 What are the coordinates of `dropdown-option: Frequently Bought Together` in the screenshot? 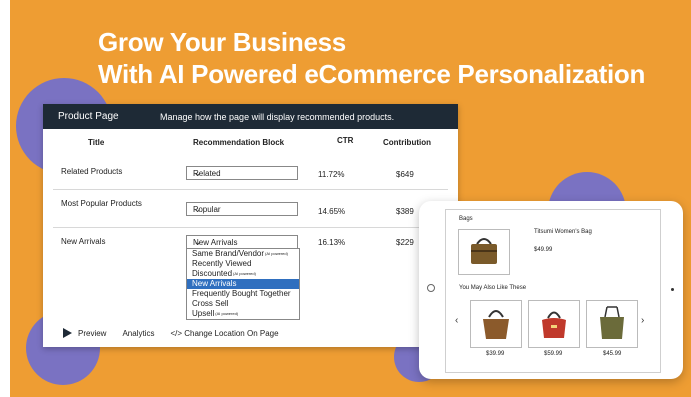 It's located at (243, 294).